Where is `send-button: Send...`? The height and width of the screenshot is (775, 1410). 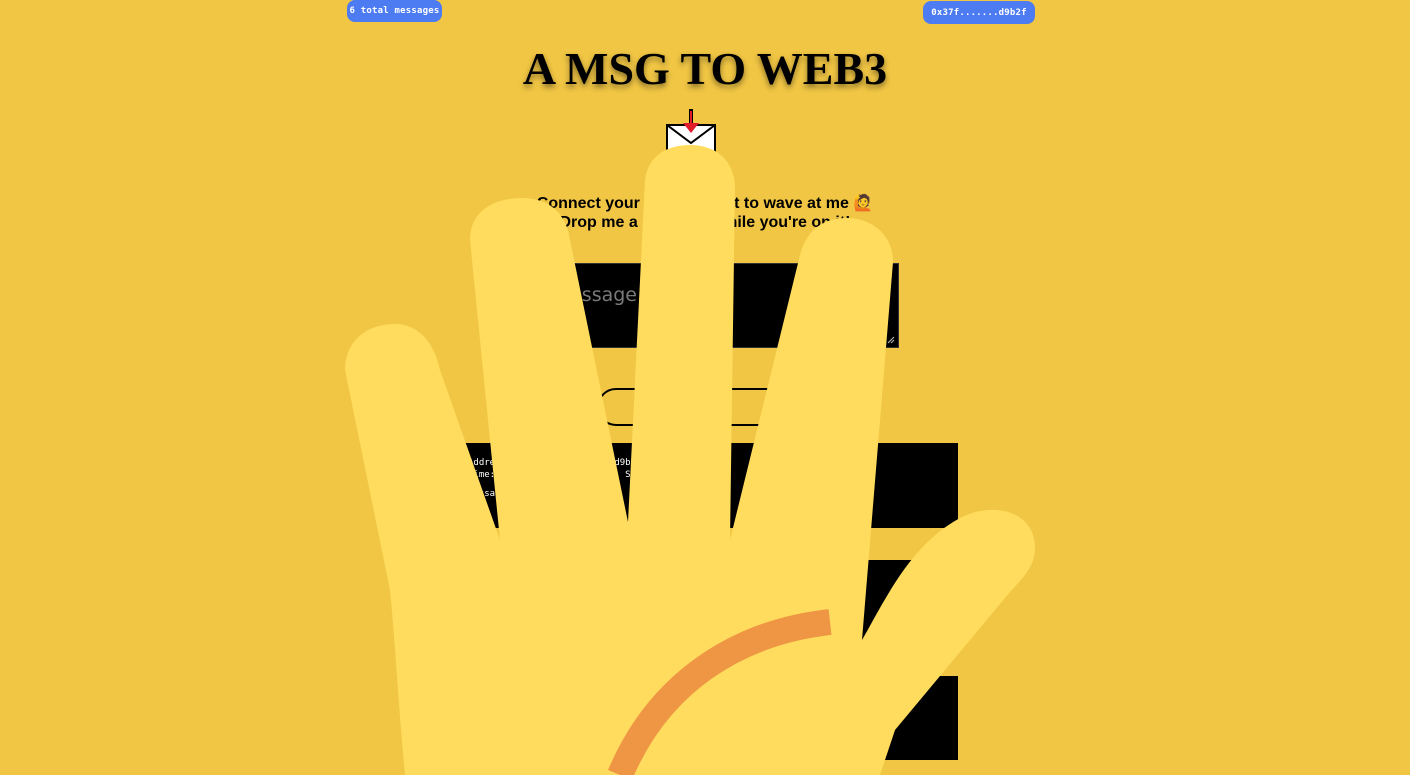 send-button: Send... is located at coordinates (705, 407).